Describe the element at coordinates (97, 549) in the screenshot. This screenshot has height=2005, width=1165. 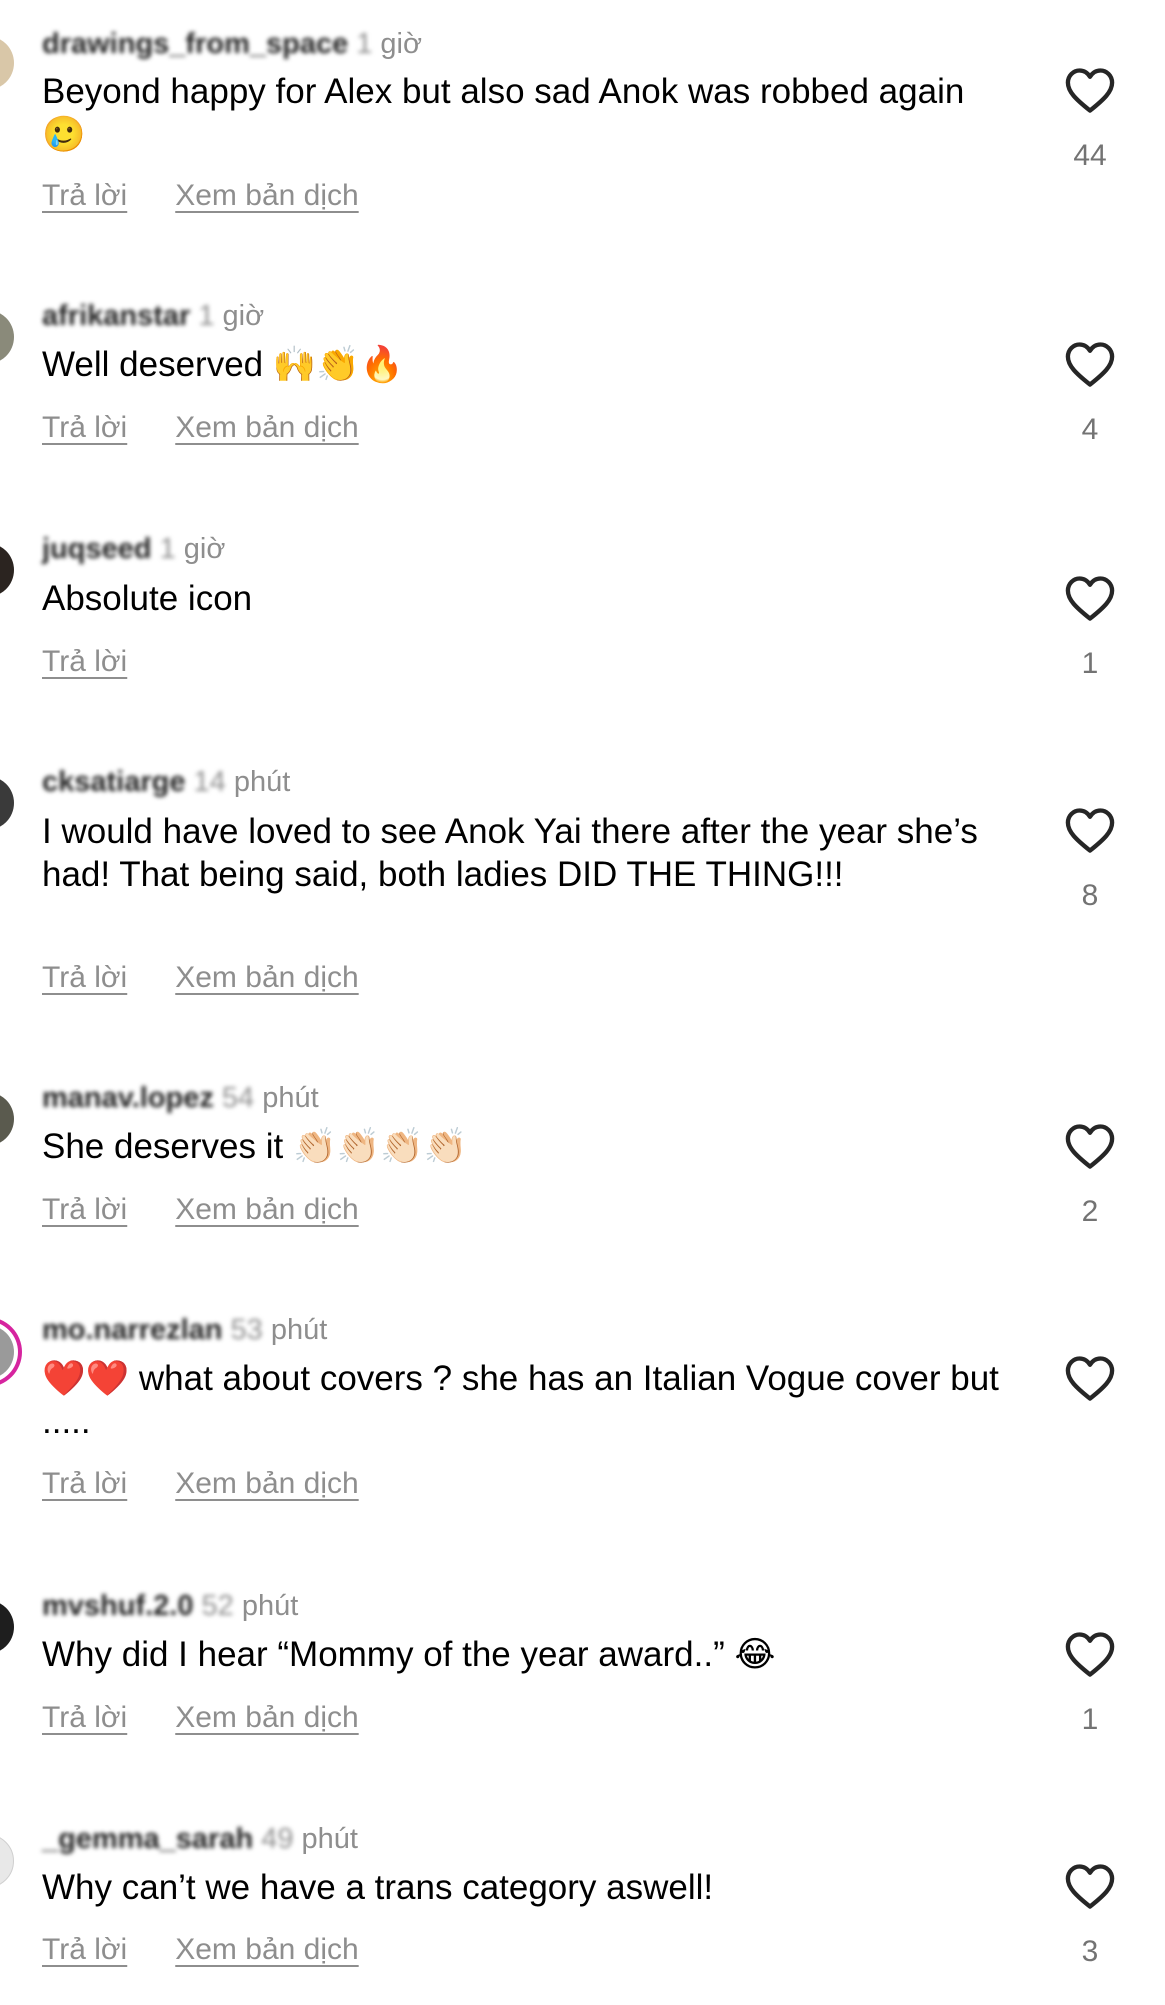
I see `username: juqseed` at that location.